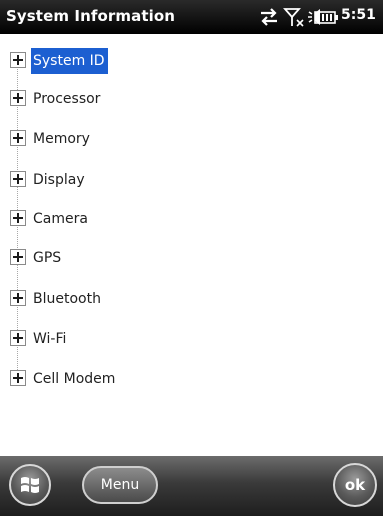 This screenshot has height=516, width=383. I want to click on window-title: System Information, so click(91, 16).